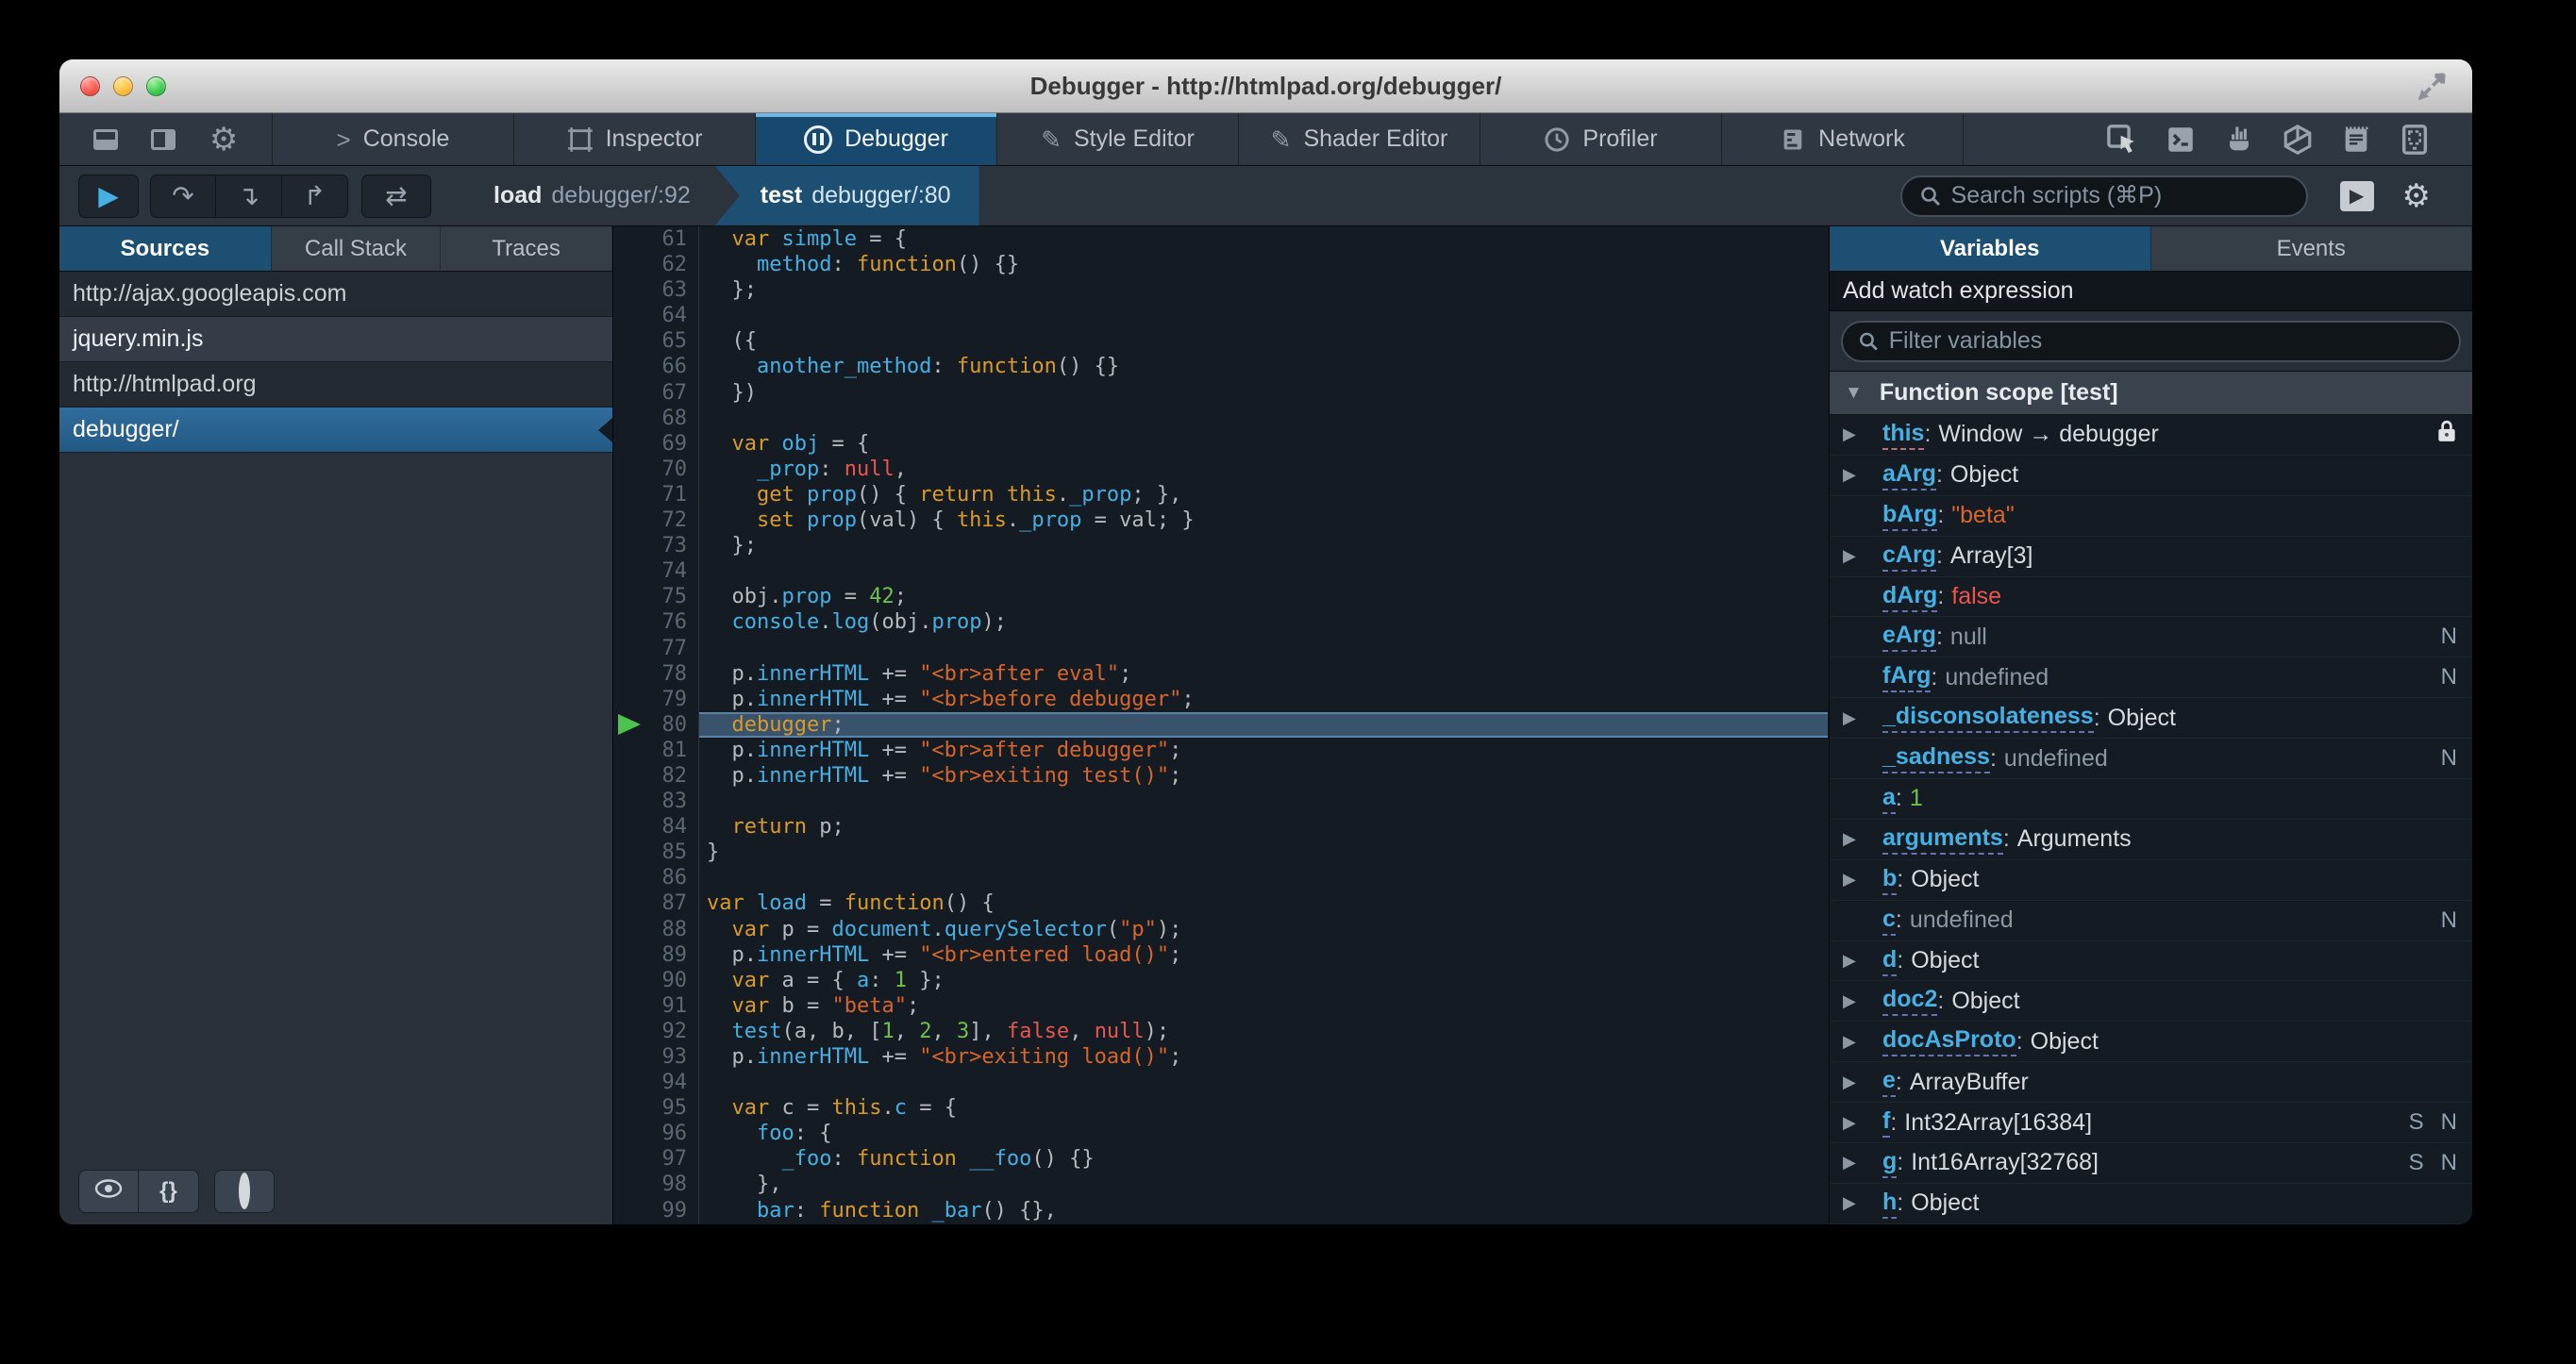 The image size is (2576, 1364). I want to click on line-number: 96, so click(656, 1134).